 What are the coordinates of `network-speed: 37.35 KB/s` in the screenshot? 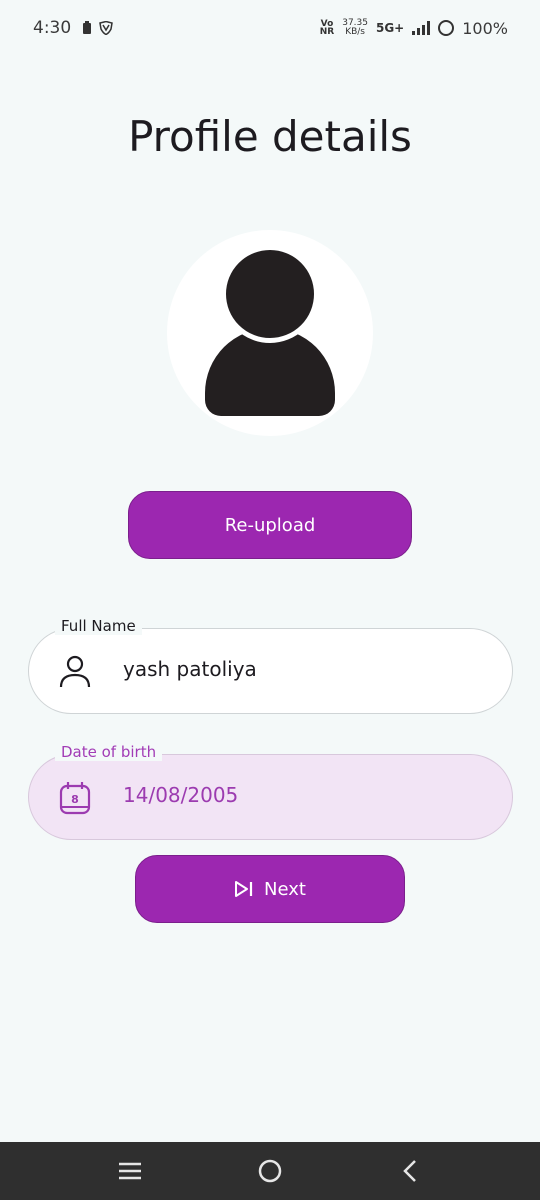 It's located at (355, 28).